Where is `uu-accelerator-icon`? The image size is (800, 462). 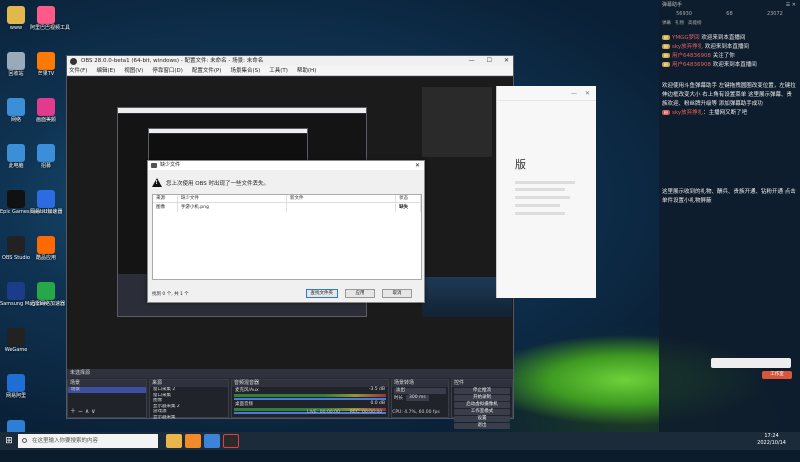
uu-accelerator-icon is located at coordinates (46, 199).